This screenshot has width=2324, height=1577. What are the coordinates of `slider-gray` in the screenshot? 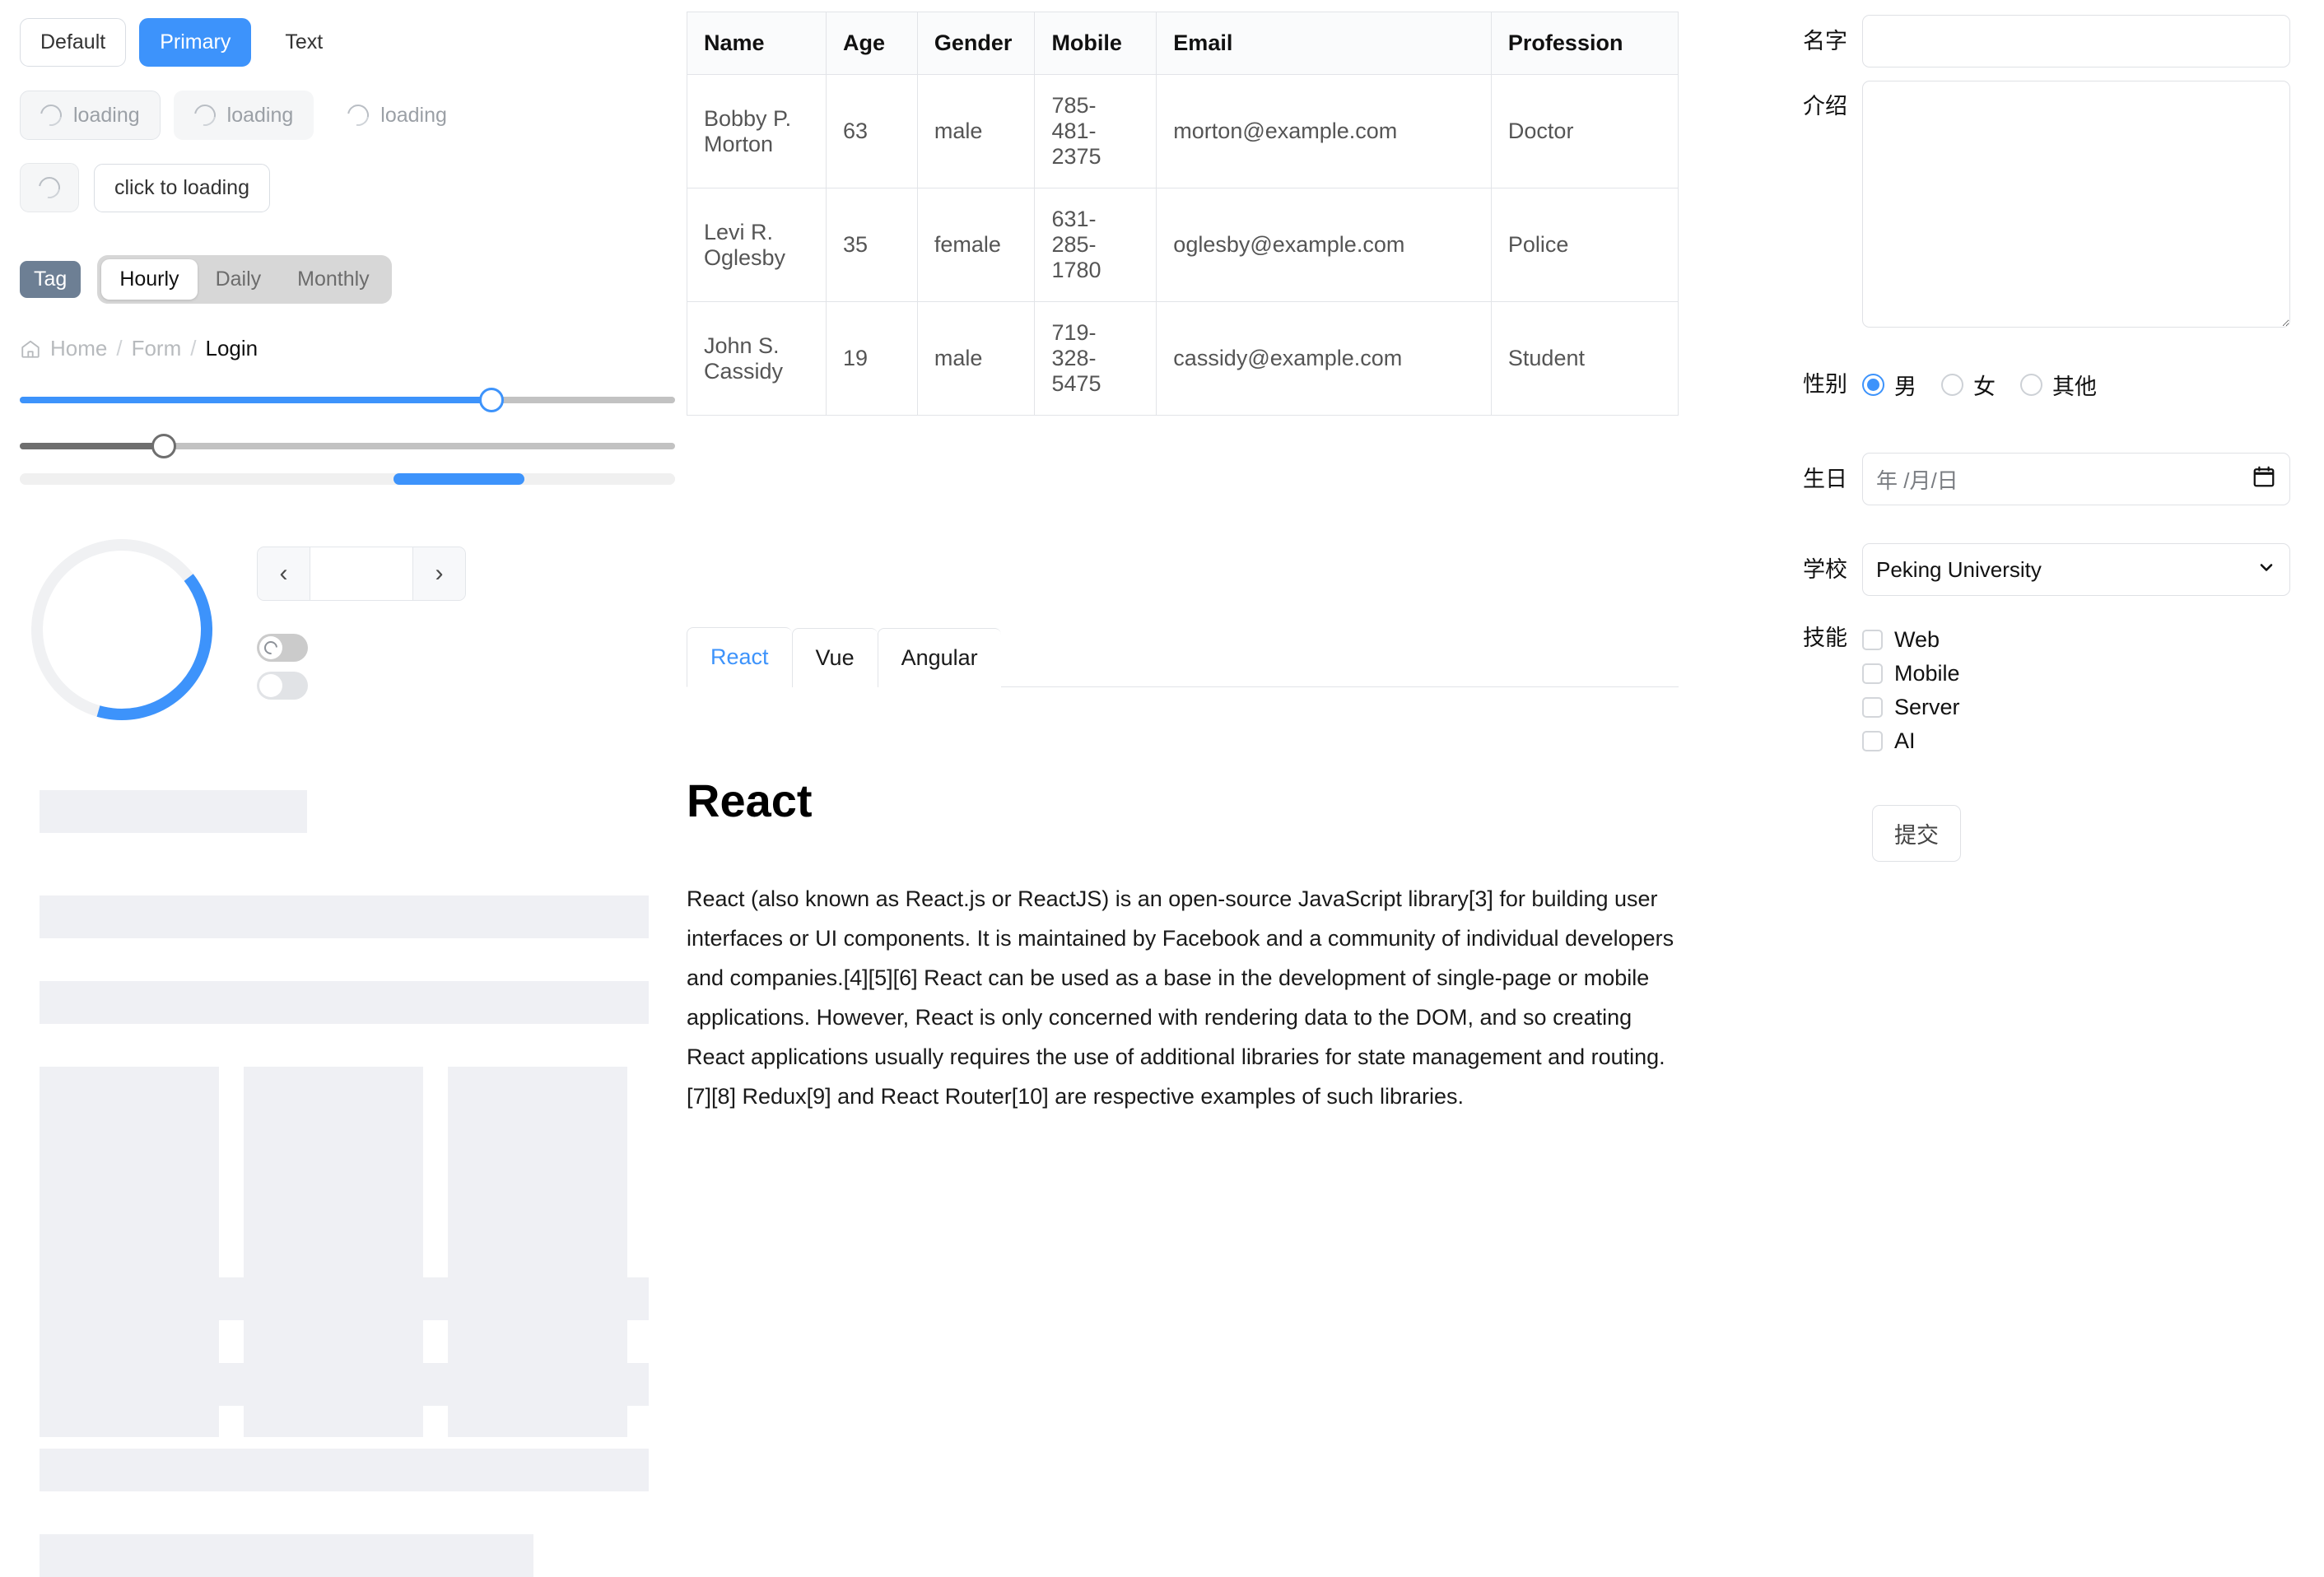 It's located at (347, 446).